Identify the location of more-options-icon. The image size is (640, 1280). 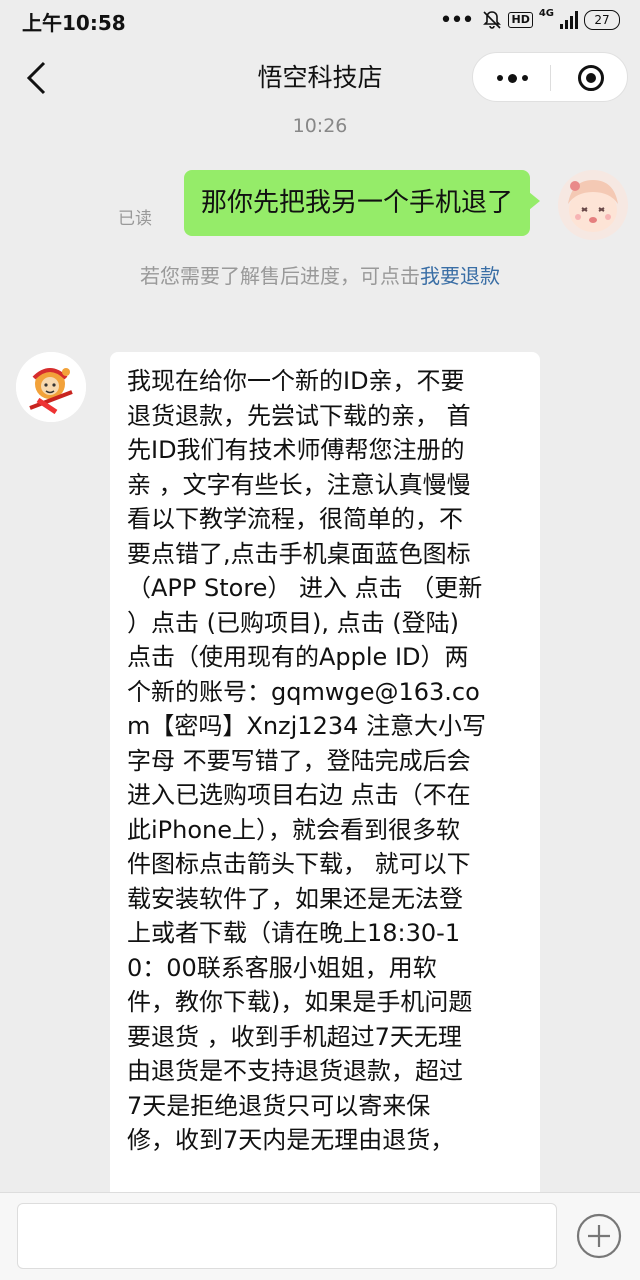
(512, 78).